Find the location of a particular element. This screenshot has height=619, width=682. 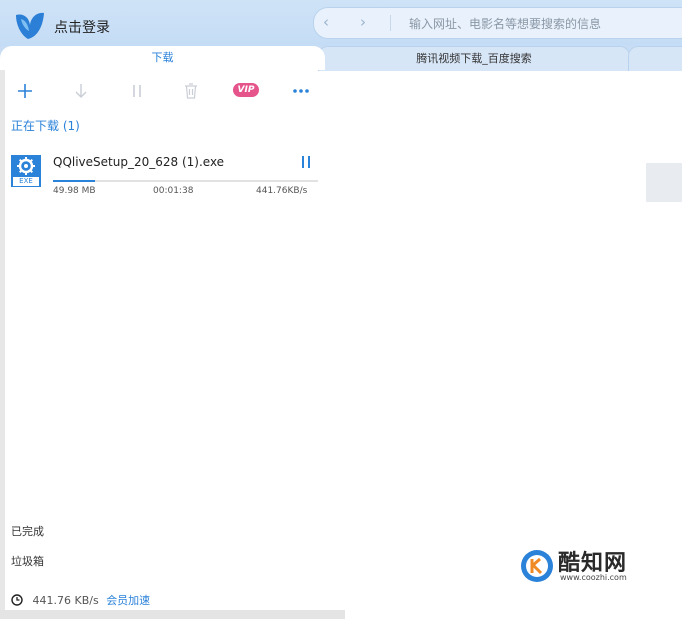

trash-icon is located at coordinates (191, 90).